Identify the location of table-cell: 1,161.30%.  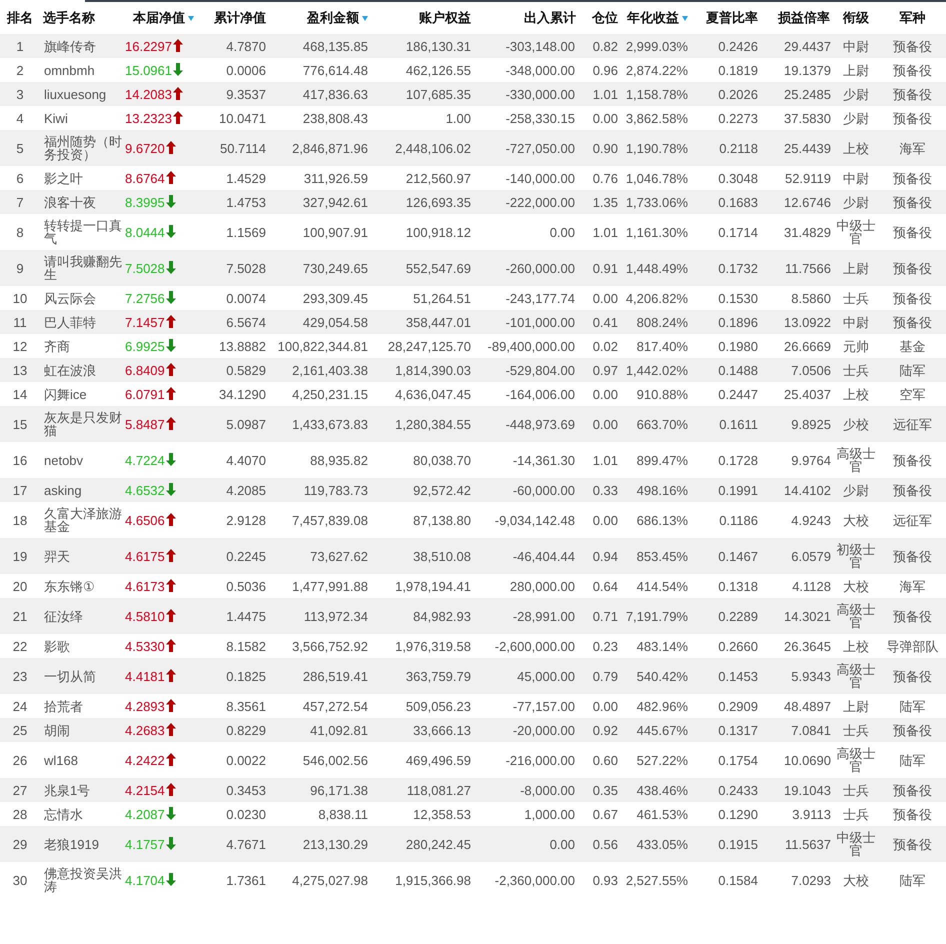
(657, 232).